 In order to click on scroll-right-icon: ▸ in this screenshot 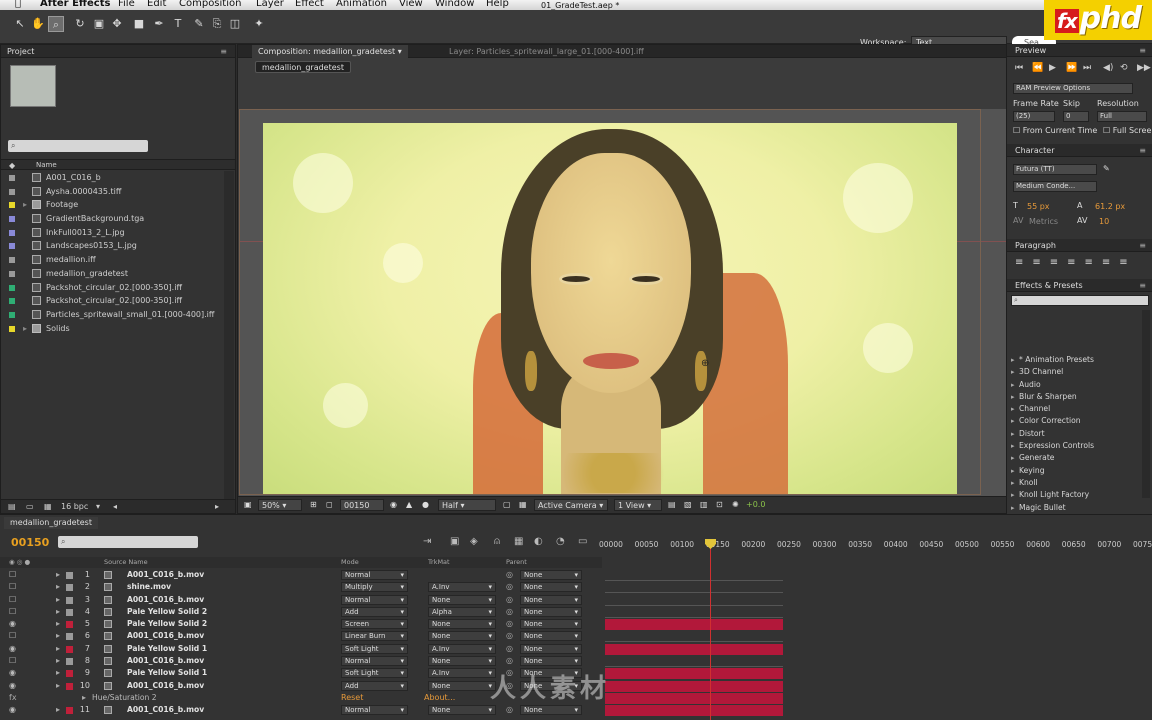, I will do `click(217, 507)`.